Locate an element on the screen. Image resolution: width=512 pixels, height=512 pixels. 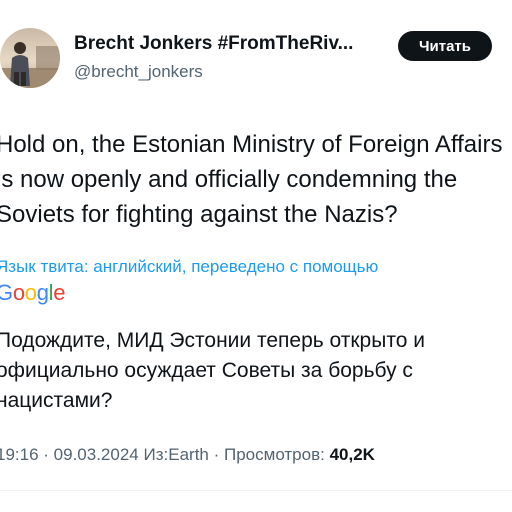
divider is located at coordinates (256, 490).